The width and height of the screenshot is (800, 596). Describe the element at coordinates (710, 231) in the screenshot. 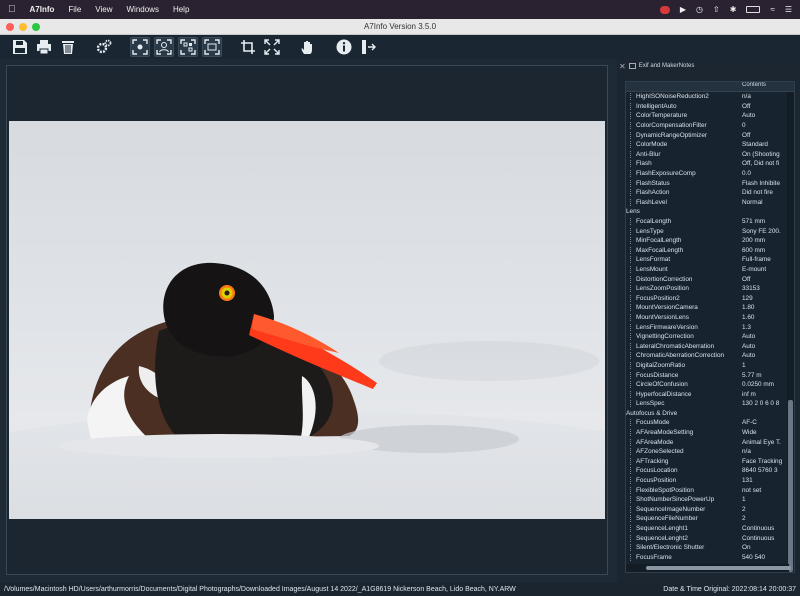

I see `tree-row: LensType Sony FE 200.` at that location.